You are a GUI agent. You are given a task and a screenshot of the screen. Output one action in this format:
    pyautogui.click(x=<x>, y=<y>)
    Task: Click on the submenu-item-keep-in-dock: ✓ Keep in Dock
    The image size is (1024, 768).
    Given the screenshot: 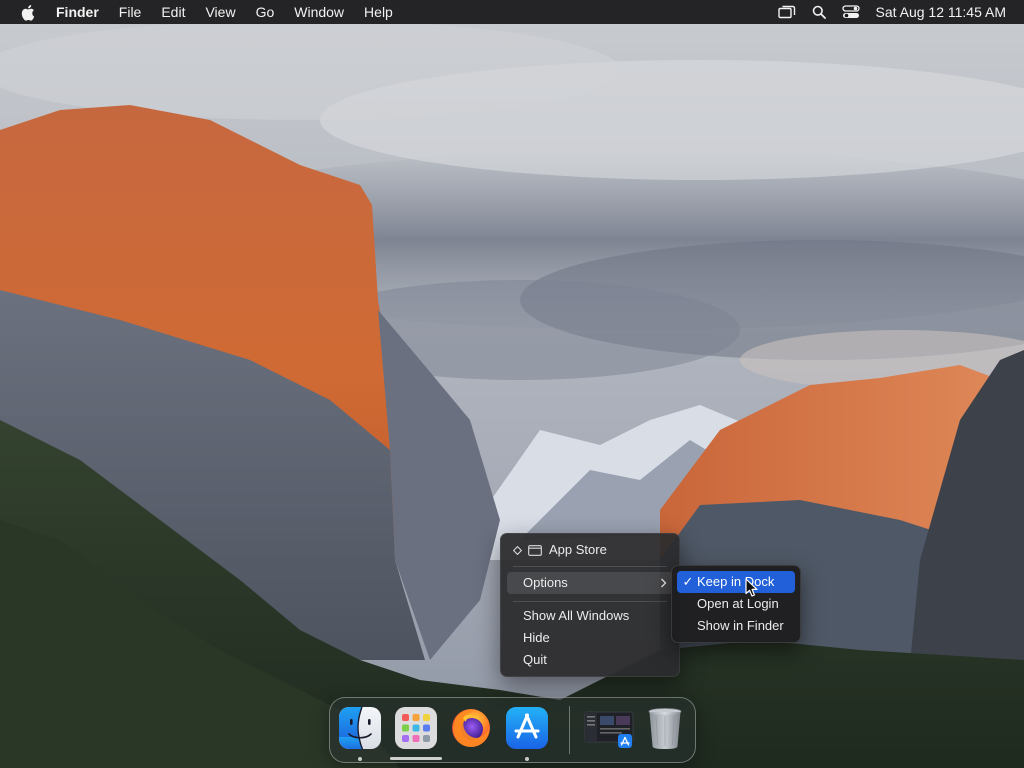 What is the action you would take?
    pyautogui.click(x=736, y=582)
    